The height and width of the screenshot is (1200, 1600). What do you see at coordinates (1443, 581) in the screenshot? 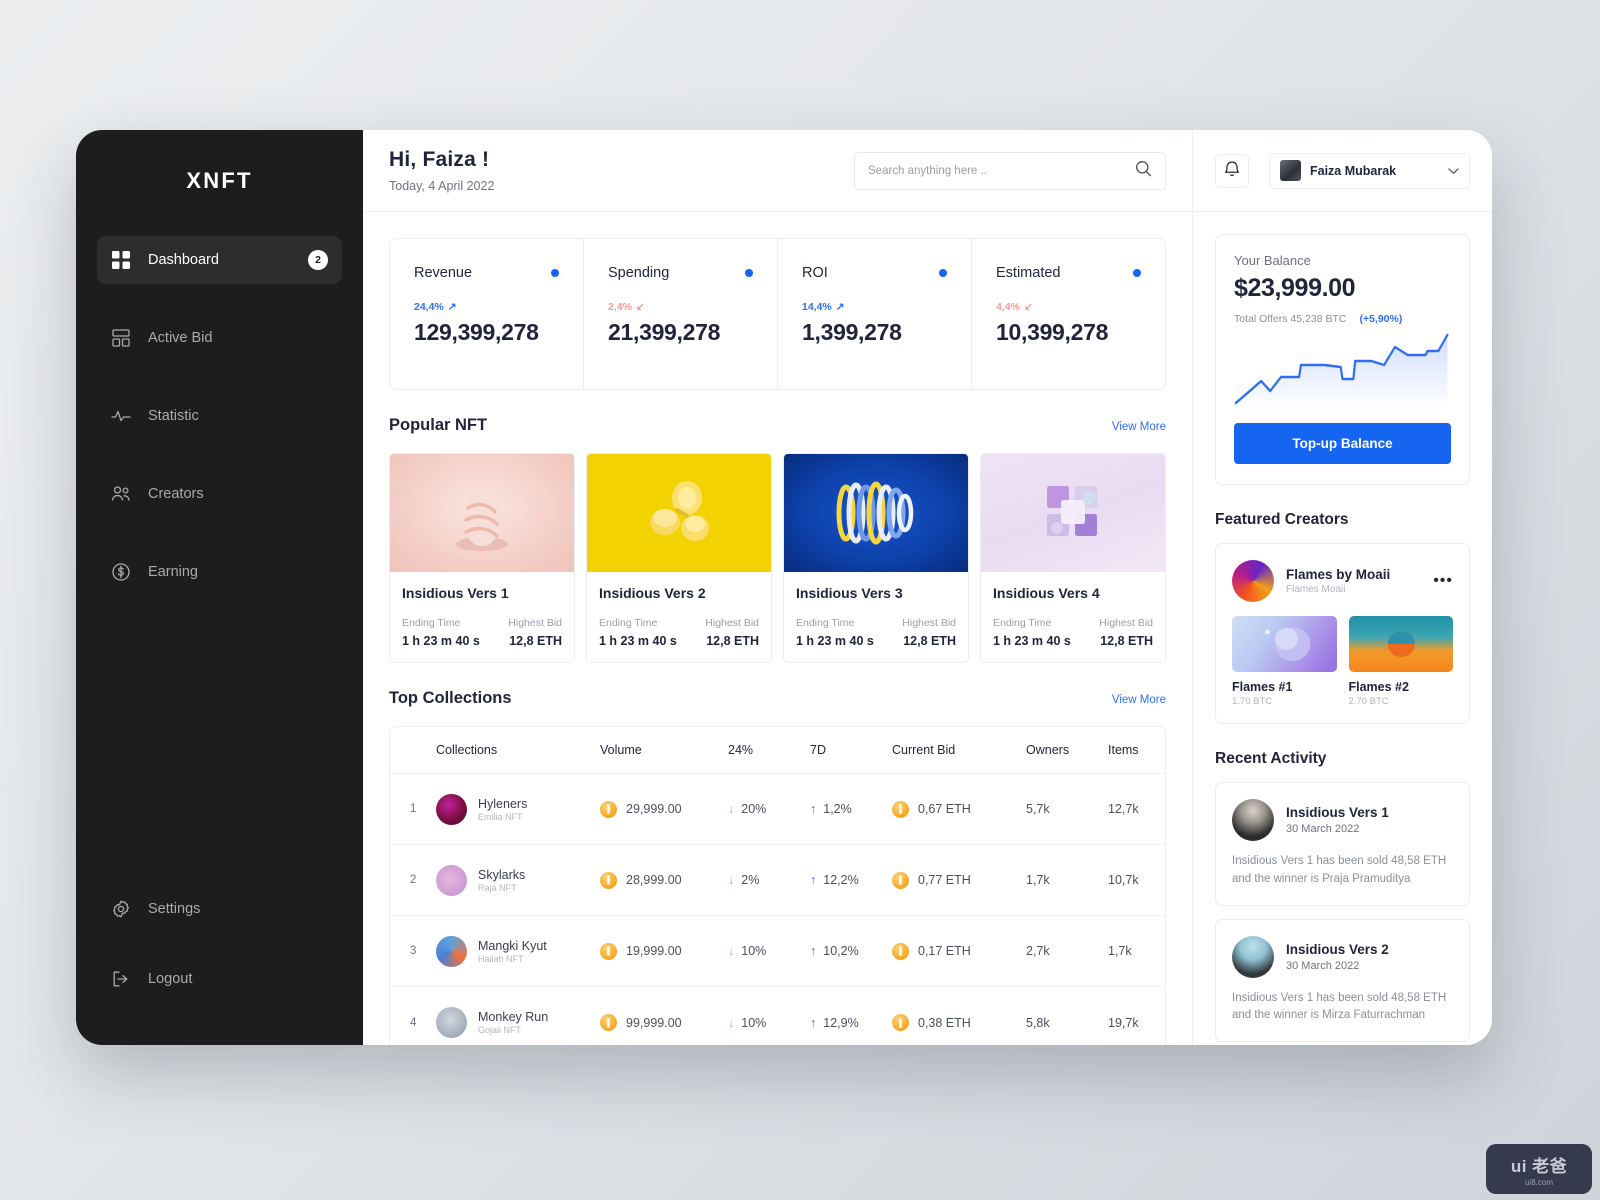
I see `more-horizontal-icon: •••` at bounding box center [1443, 581].